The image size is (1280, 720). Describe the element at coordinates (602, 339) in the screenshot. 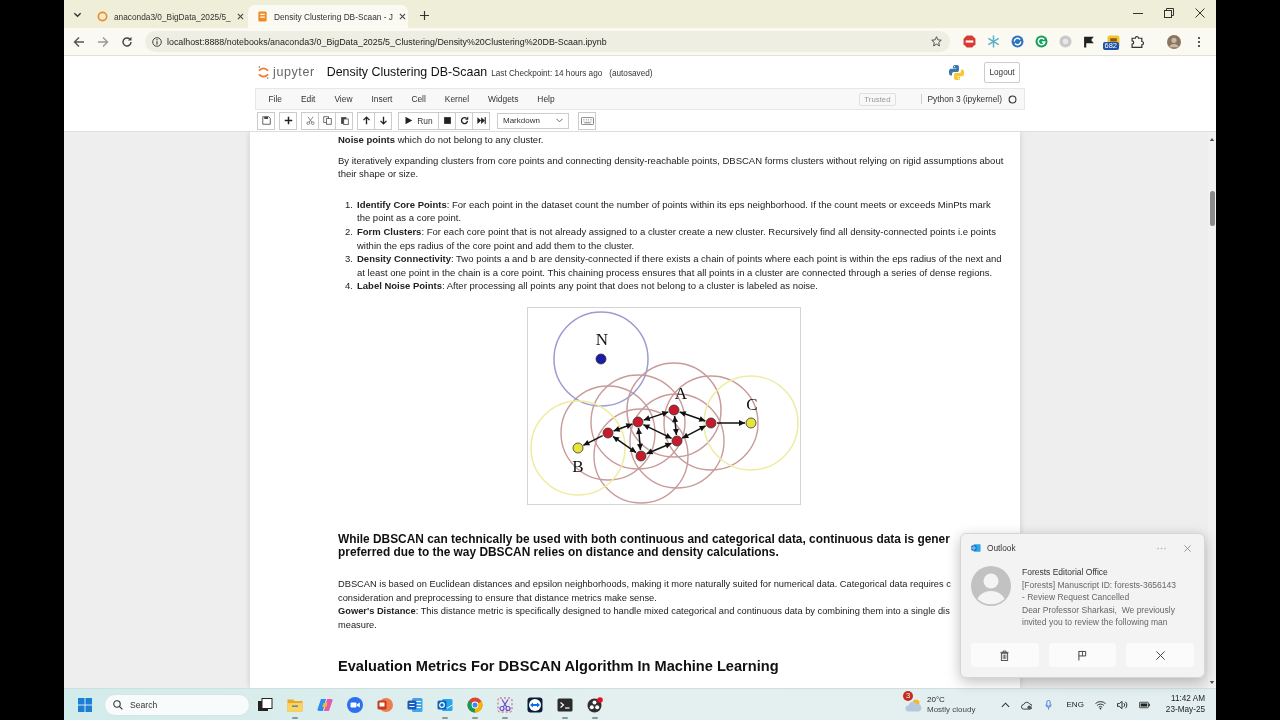

I see `point-label: N` at that location.